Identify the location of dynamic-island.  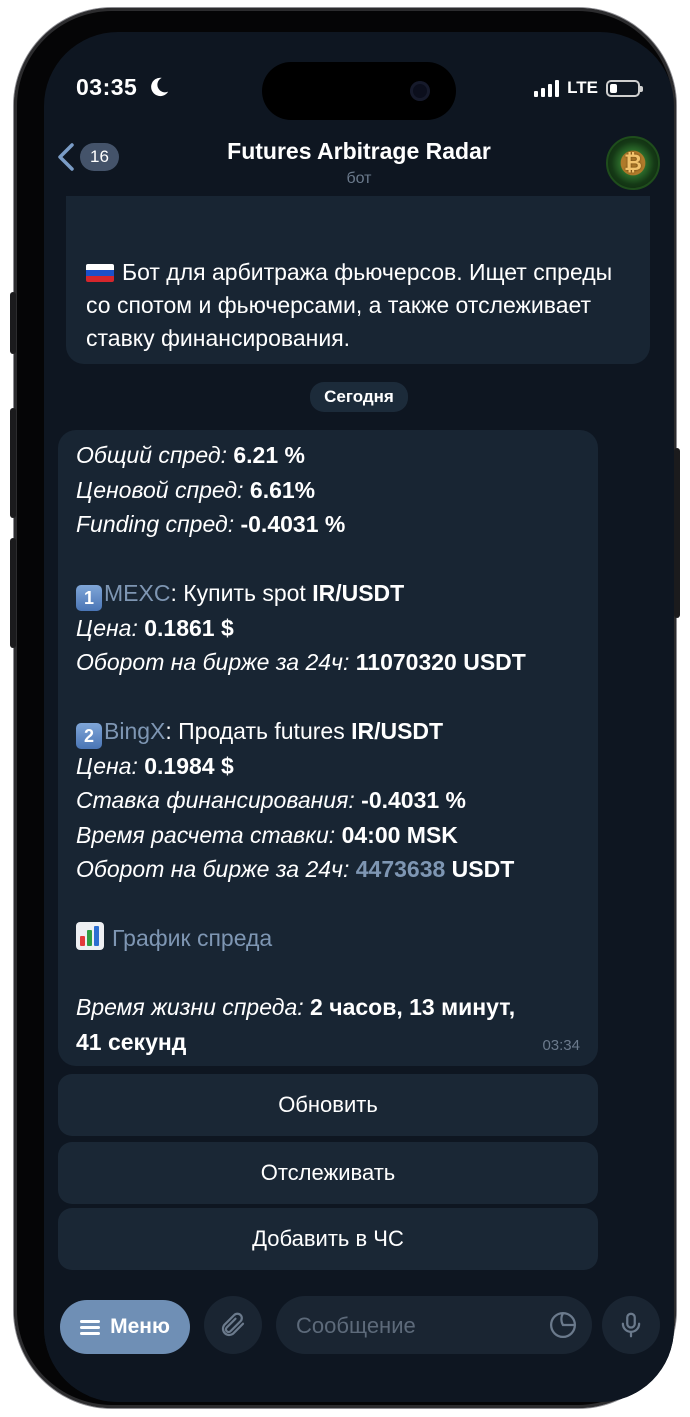
(359, 91).